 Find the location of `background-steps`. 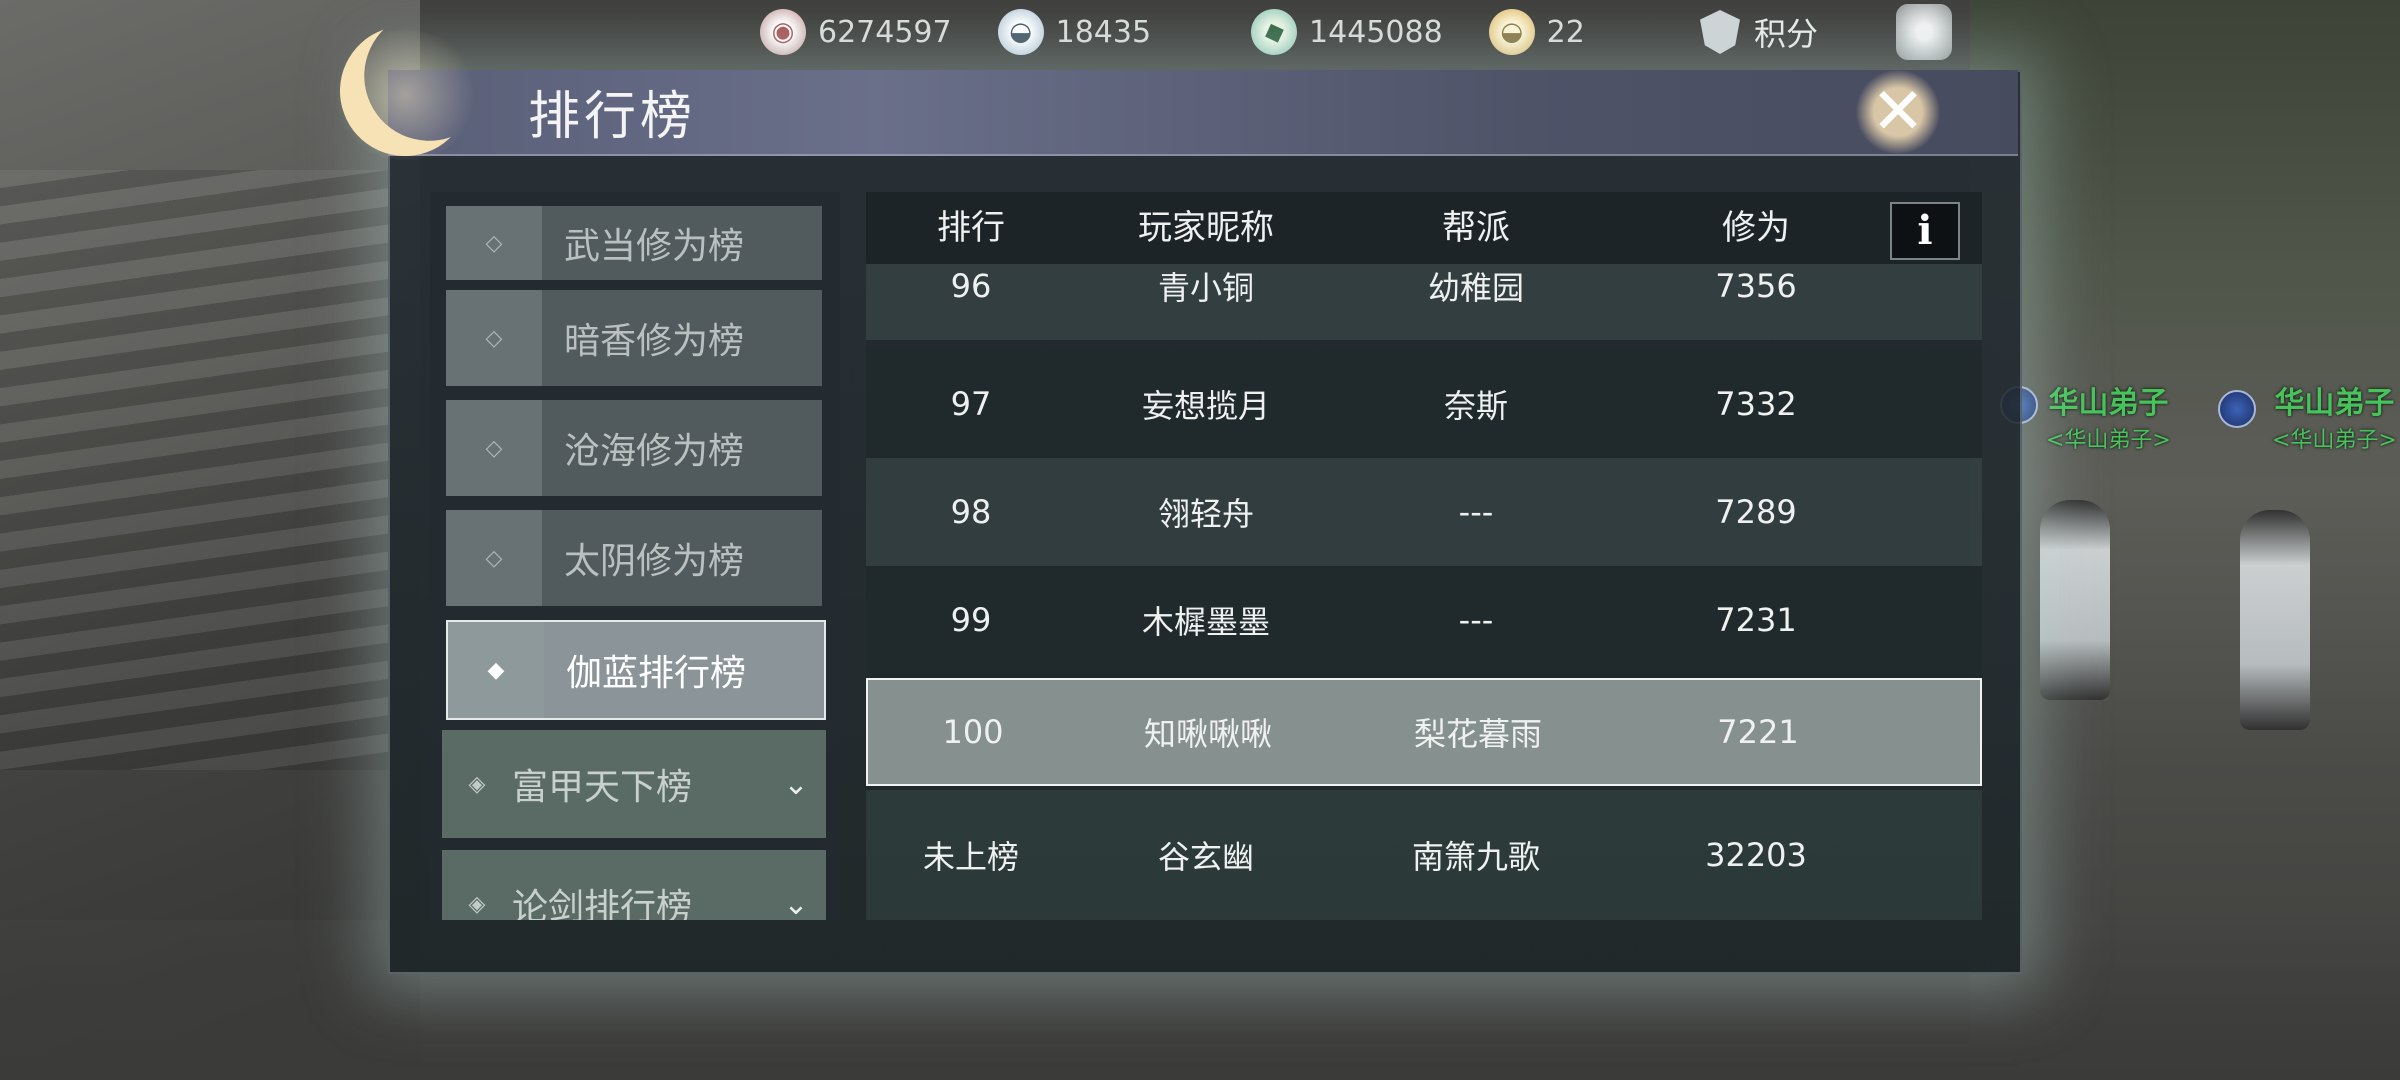

background-steps is located at coordinates (195, 470).